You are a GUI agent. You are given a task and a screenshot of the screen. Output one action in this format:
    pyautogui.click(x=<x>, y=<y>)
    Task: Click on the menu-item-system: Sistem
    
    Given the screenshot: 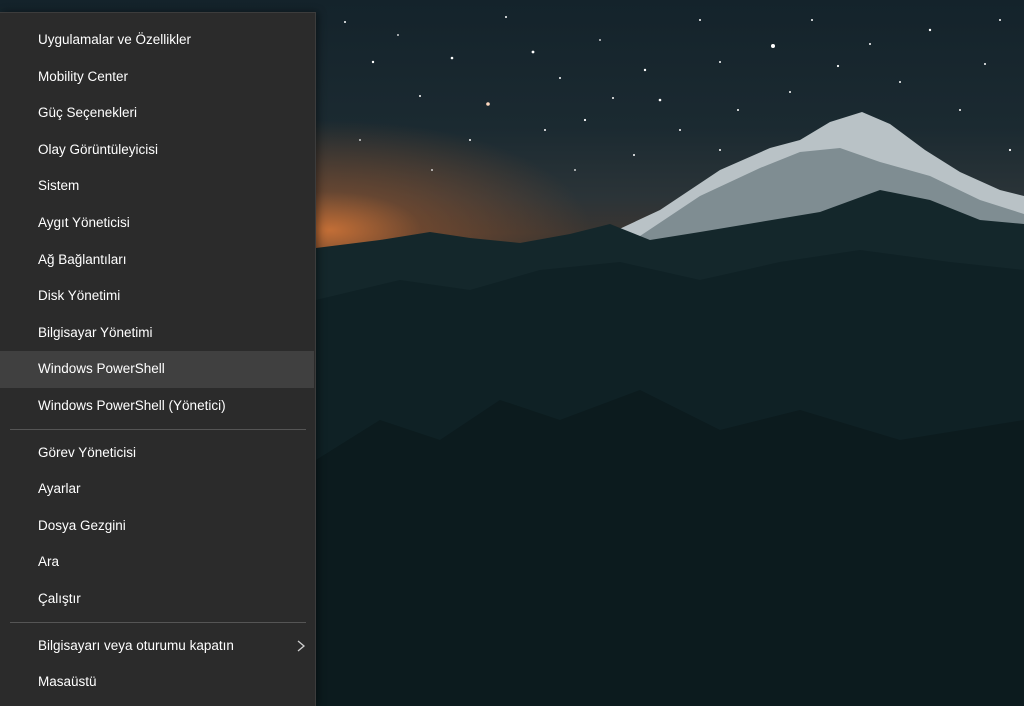 What is the action you would take?
    pyautogui.click(x=157, y=186)
    